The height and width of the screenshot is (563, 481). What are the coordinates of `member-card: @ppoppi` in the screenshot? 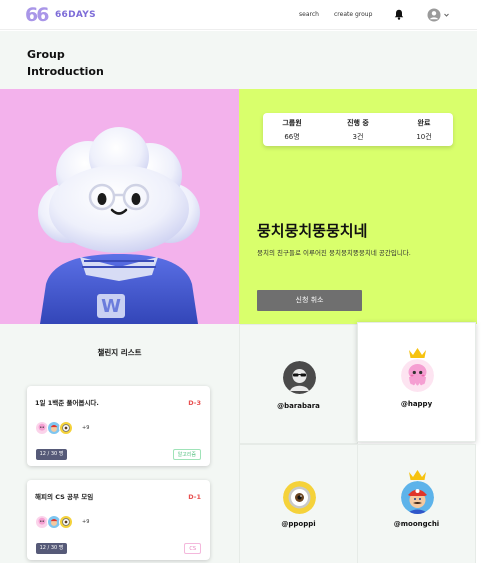 It's located at (298, 503).